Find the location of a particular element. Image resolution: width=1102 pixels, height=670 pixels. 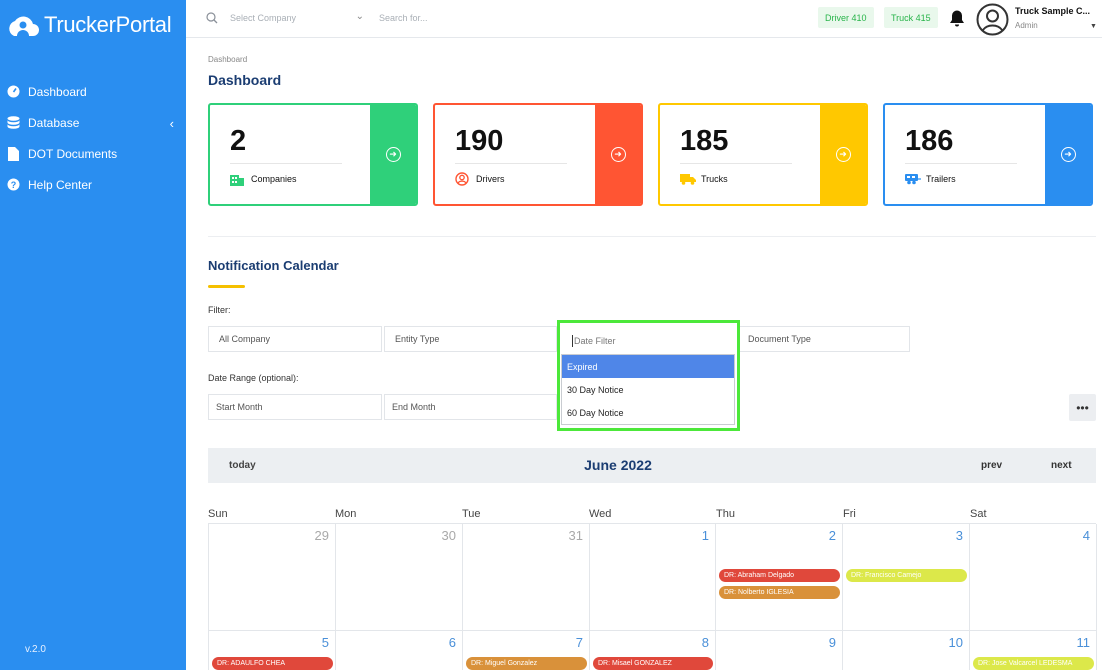

date-filter-options: Expired 30 Day Notice 60 Day Notice is located at coordinates (648, 389).